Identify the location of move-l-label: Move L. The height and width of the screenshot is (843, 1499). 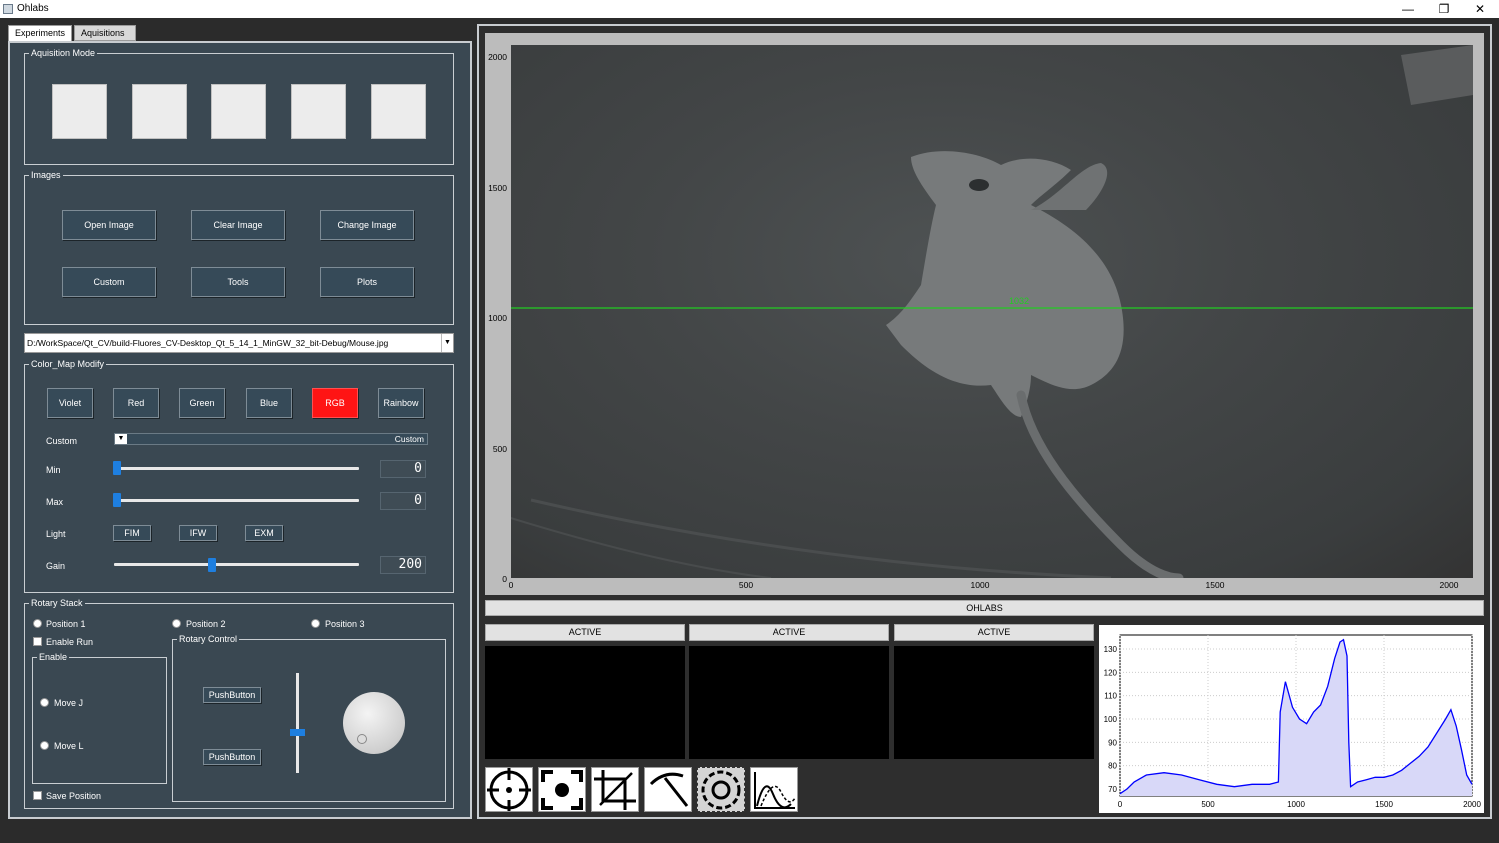
(69, 746).